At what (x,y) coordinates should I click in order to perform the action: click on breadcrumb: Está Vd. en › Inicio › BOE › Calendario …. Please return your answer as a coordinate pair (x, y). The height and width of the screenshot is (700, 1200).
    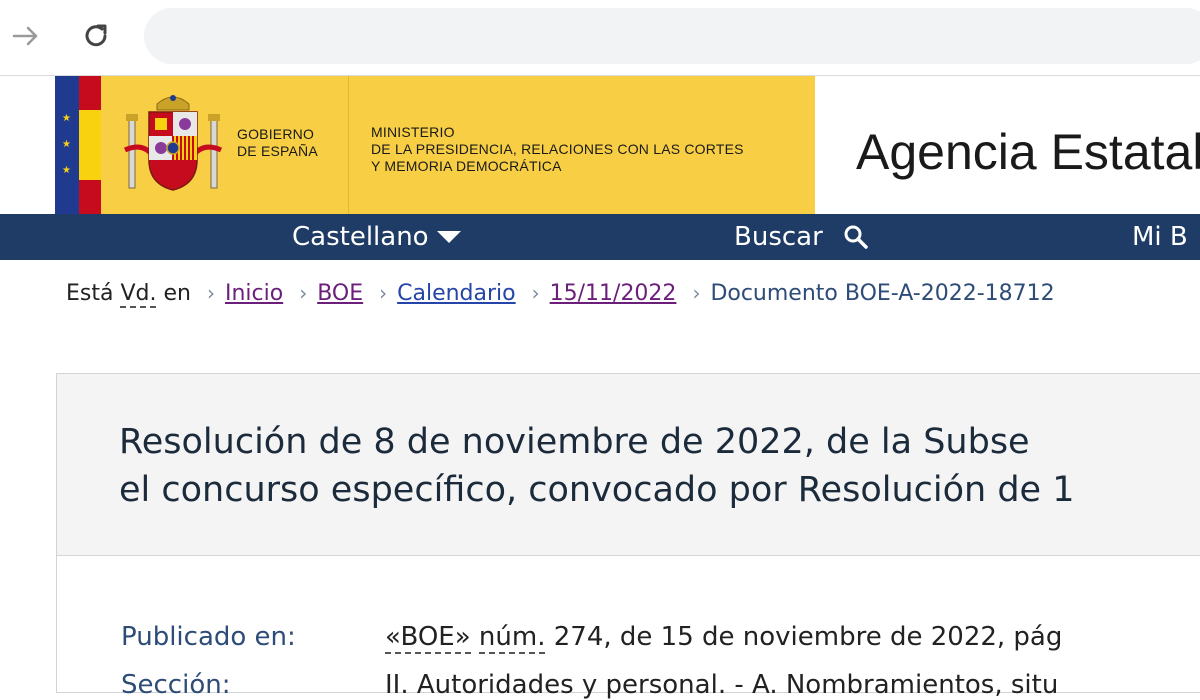
    Looking at the image, I should click on (560, 293).